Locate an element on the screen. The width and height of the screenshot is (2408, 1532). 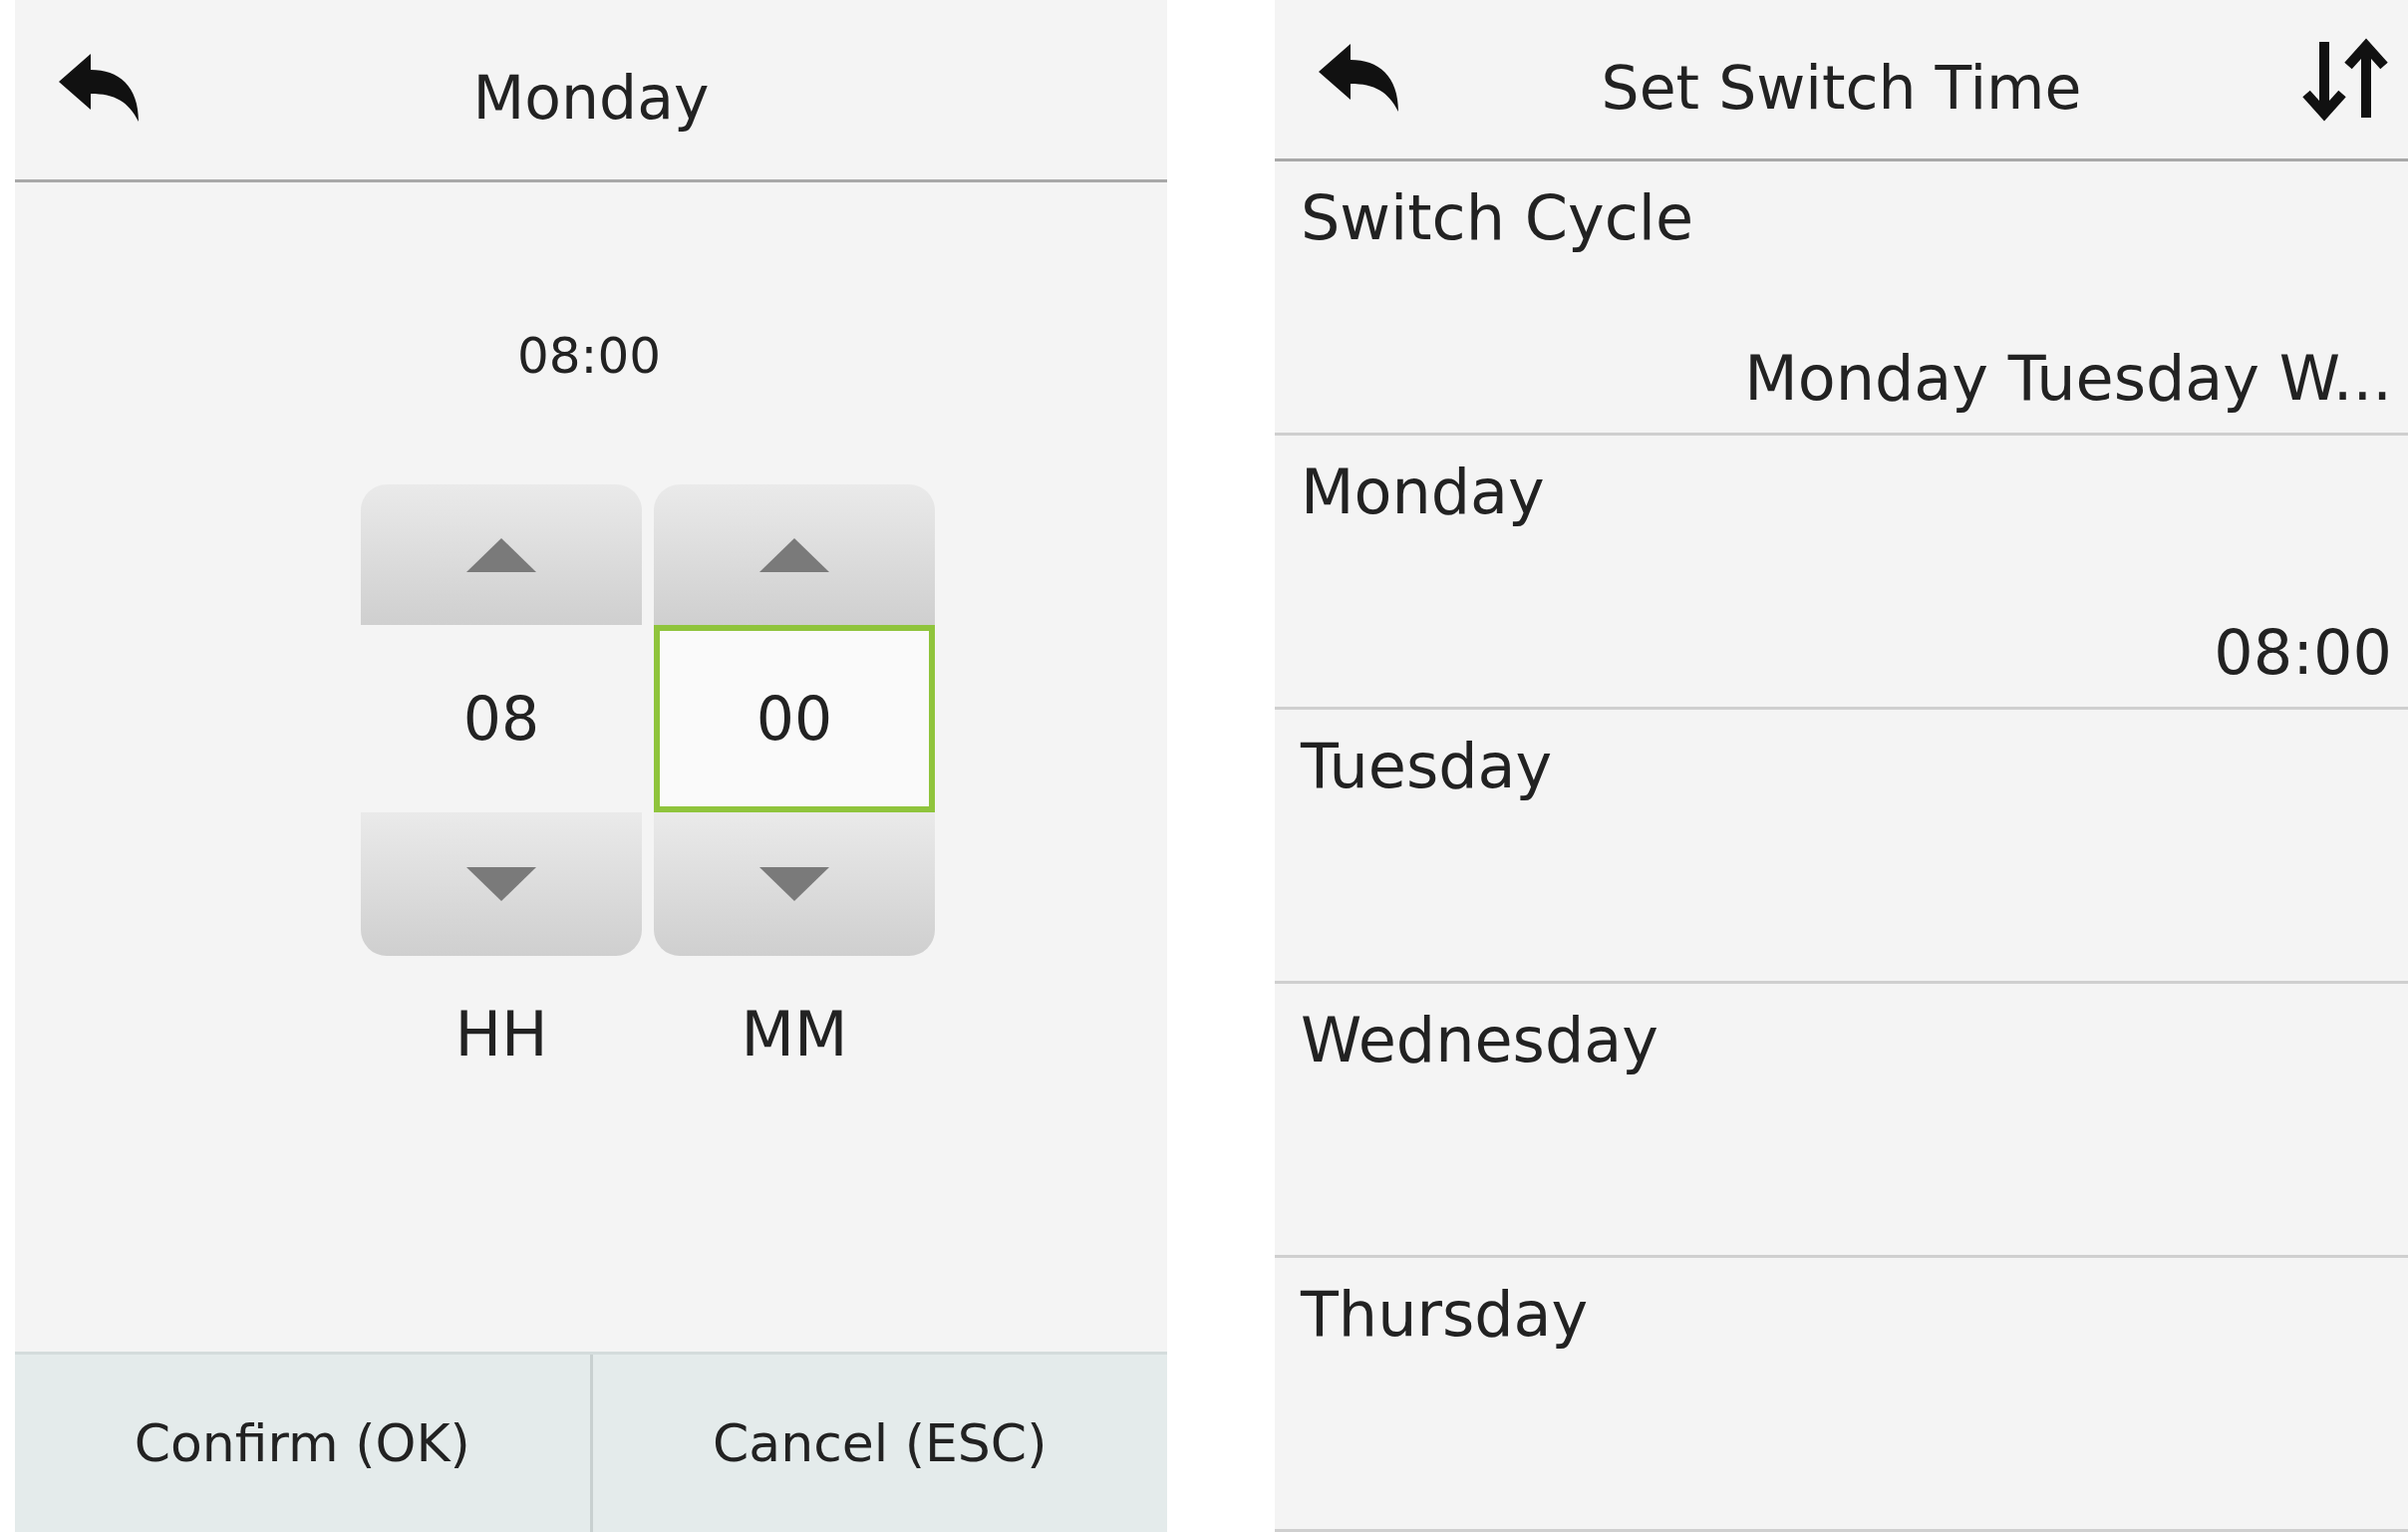
time-readout: 08:00 is located at coordinates (589, 356).